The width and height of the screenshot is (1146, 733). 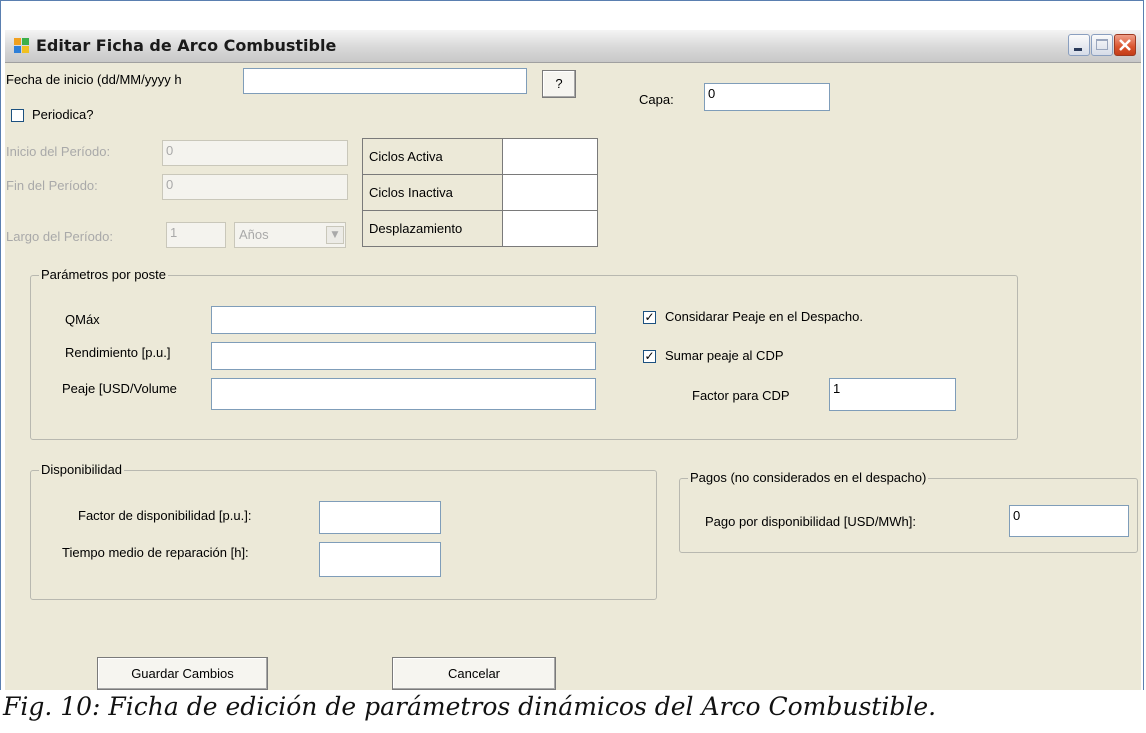 I want to click on disponibilidad-group-title: Disponibilidad, so click(x=81, y=469).